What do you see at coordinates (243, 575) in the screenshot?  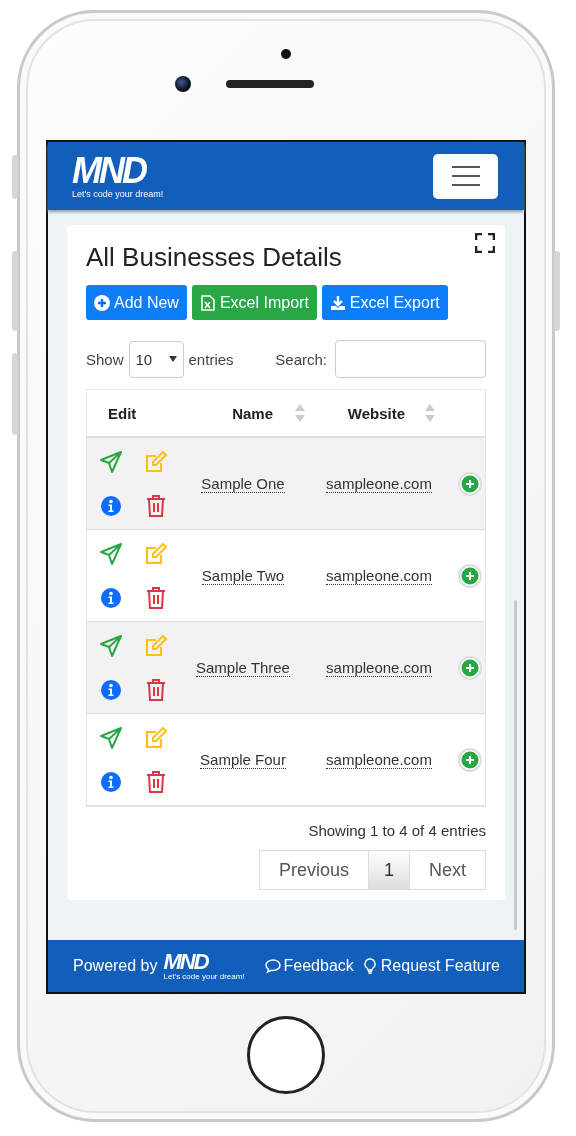 I see `table-cell: Sample Two` at bounding box center [243, 575].